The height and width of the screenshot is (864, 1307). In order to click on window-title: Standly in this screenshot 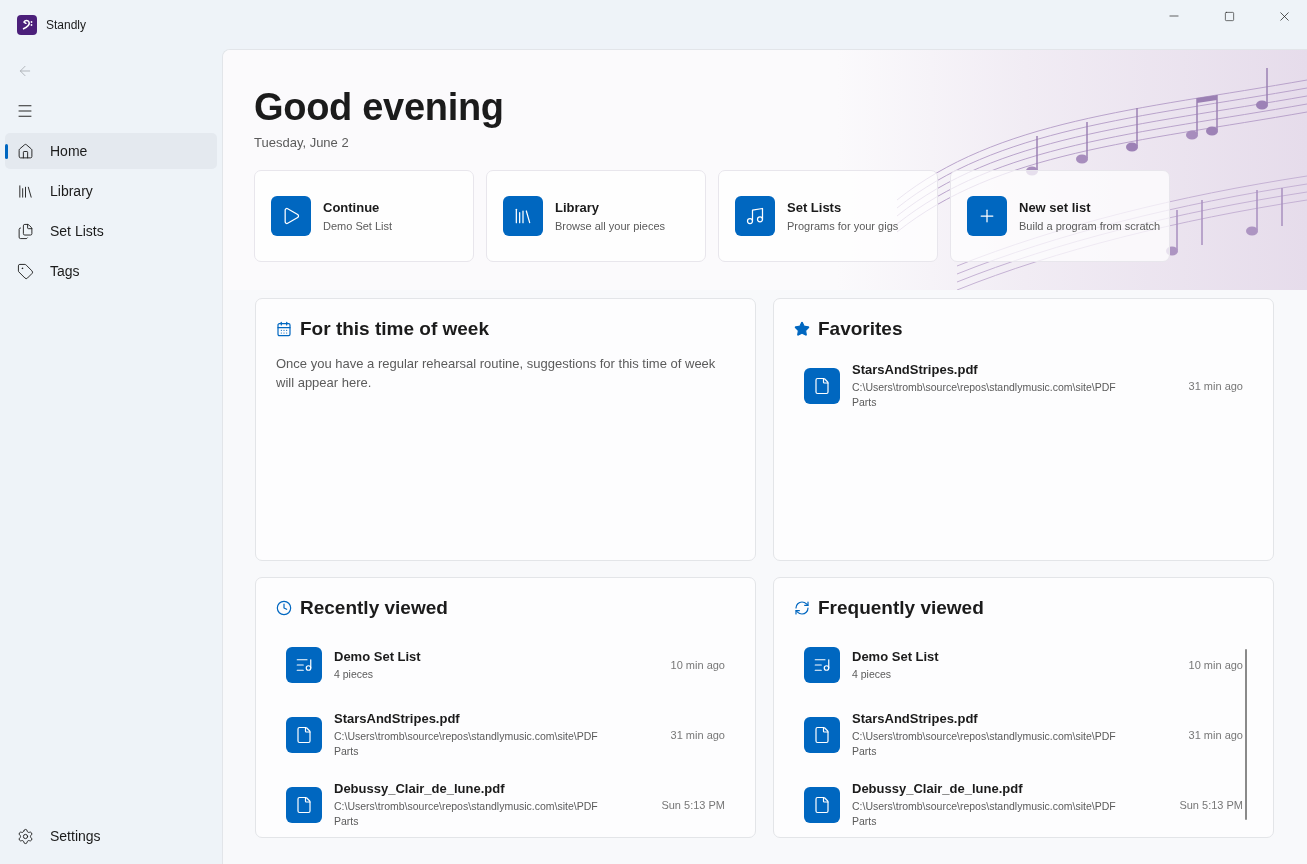, I will do `click(67, 24)`.